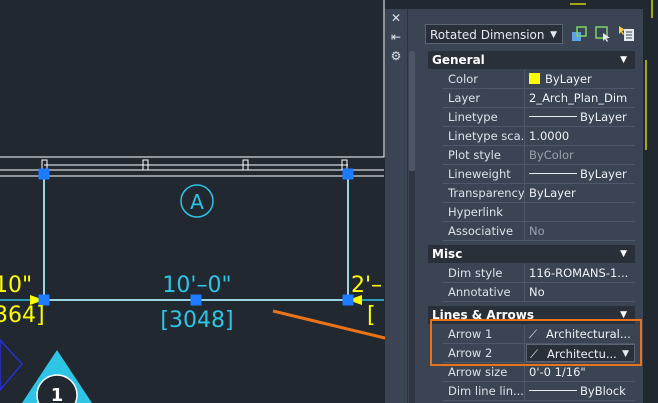 Image resolution: width=658 pixels, height=403 pixels. Describe the element at coordinates (57, 394) in the screenshot. I see `svg-text: 1` at that location.